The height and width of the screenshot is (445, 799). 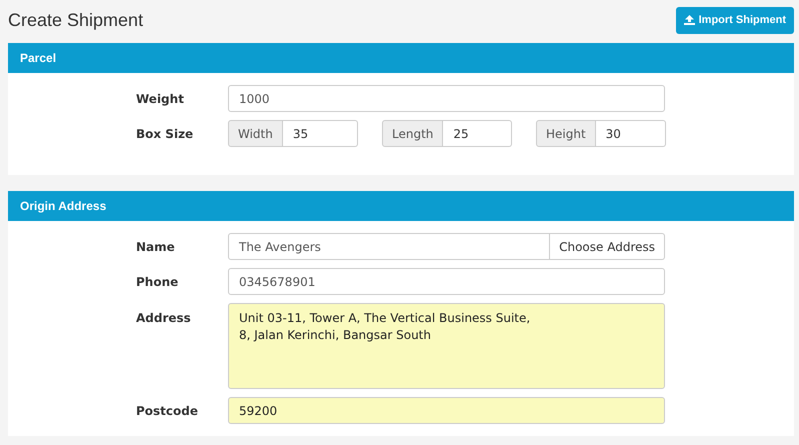 What do you see at coordinates (607, 246) in the screenshot?
I see `choose-address-button: Choose Address` at bounding box center [607, 246].